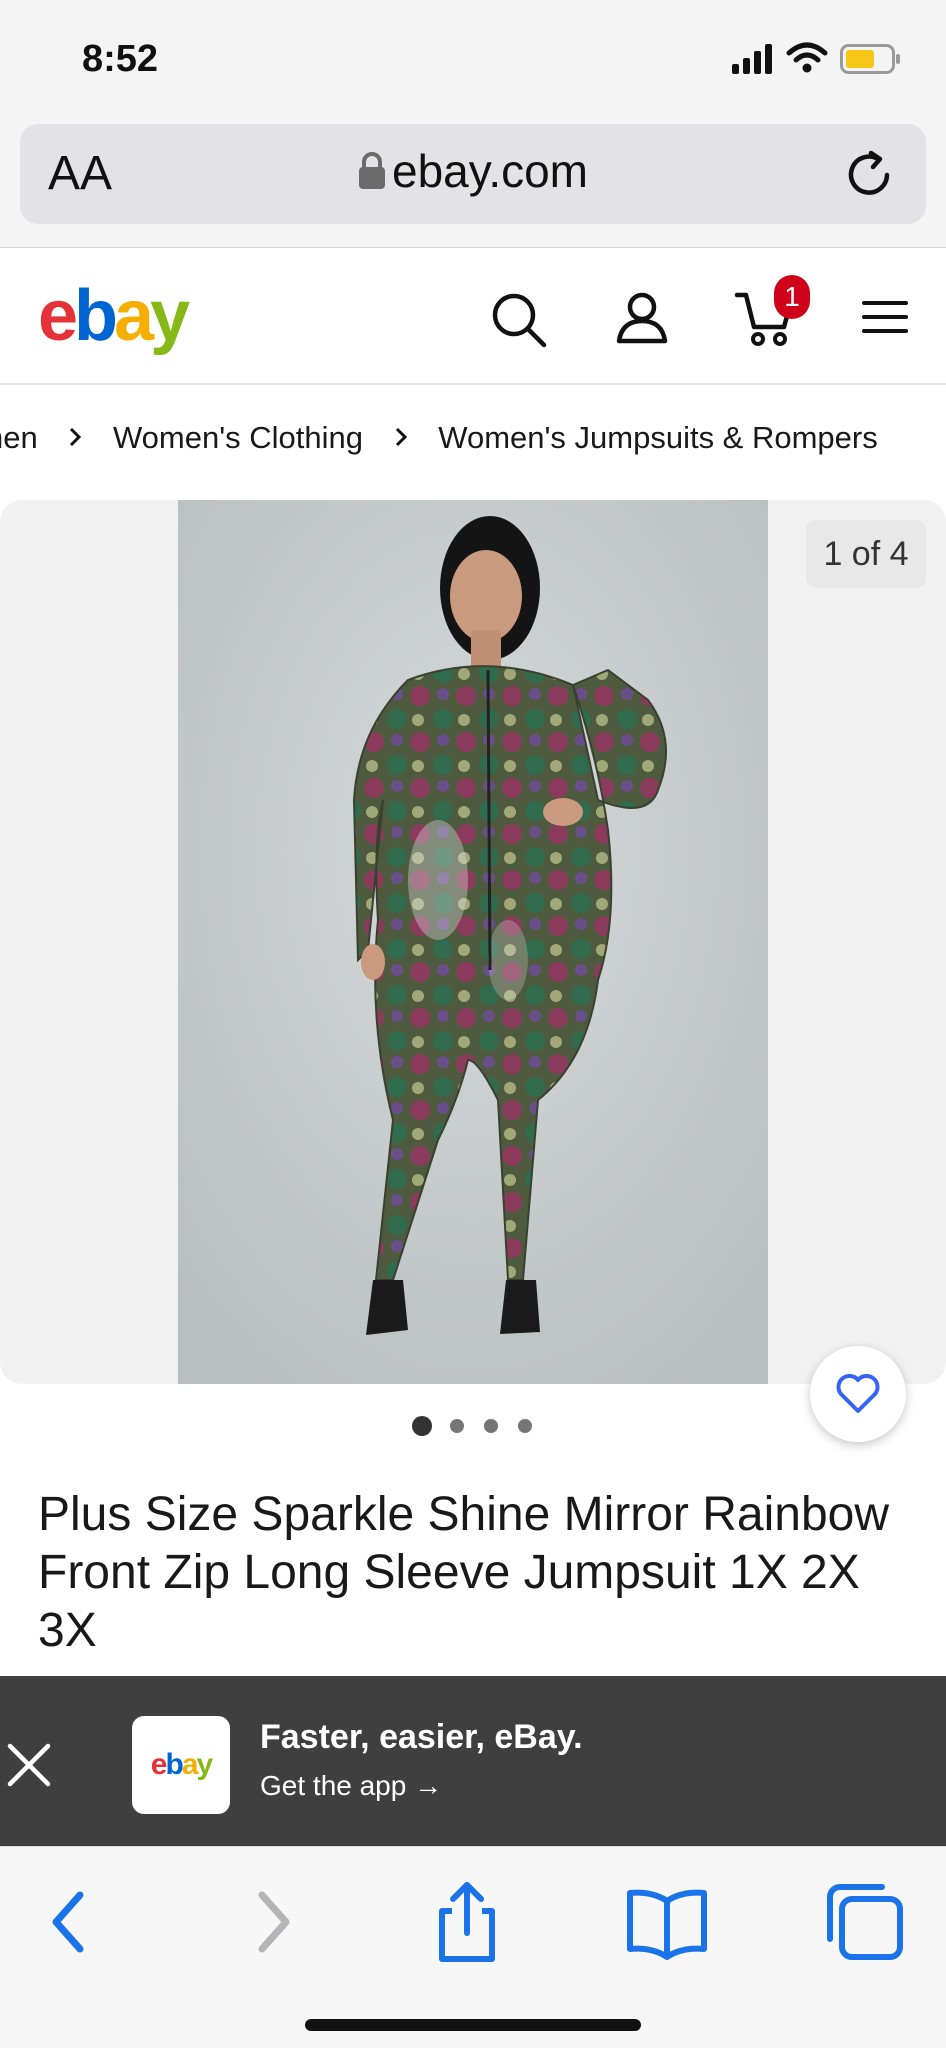 The width and height of the screenshot is (946, 2048). Describe the element at coordinates (120, 59) in the screenshot. I see `status-time: 8:52` at that location.